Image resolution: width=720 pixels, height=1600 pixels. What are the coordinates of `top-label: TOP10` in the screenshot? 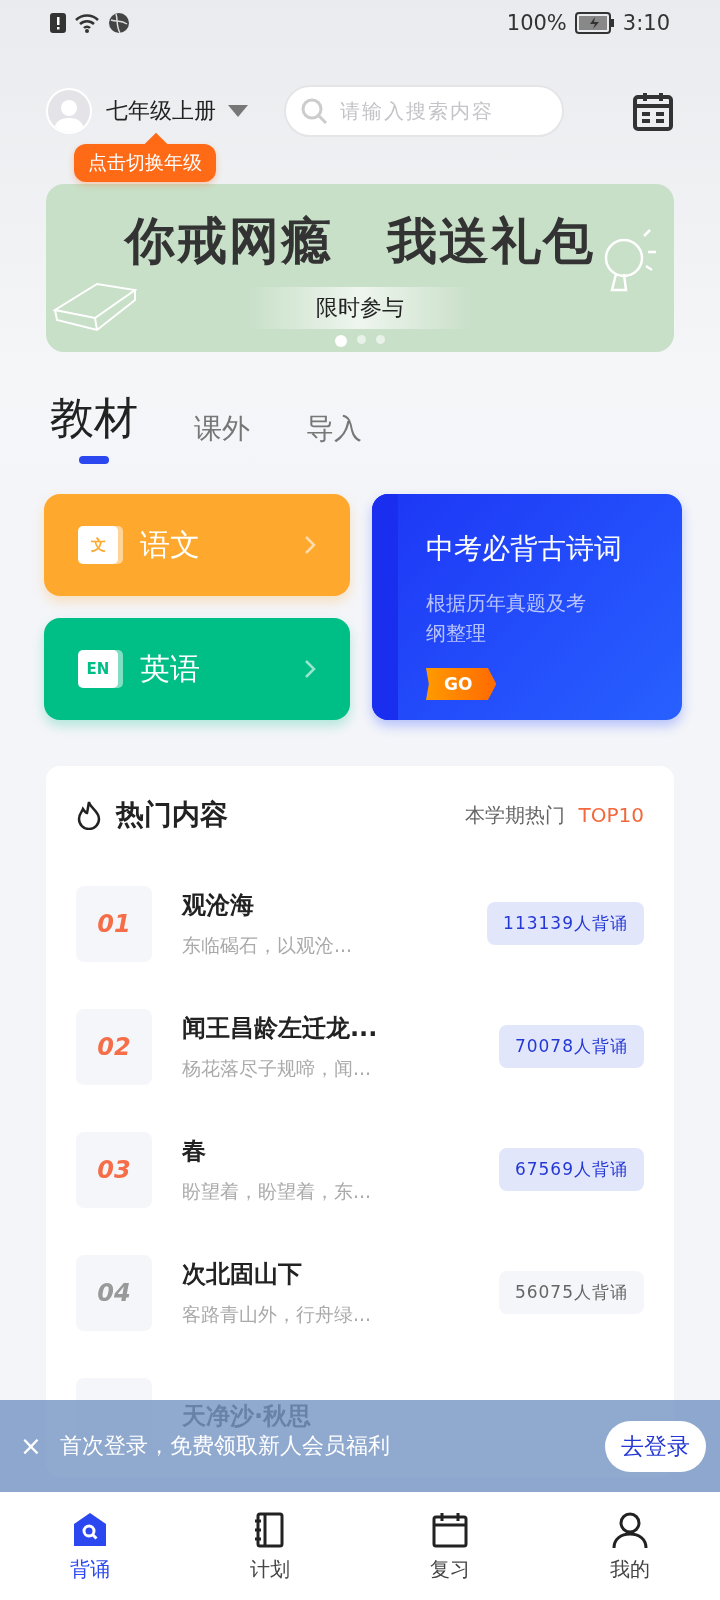 It's located at (611, 815).